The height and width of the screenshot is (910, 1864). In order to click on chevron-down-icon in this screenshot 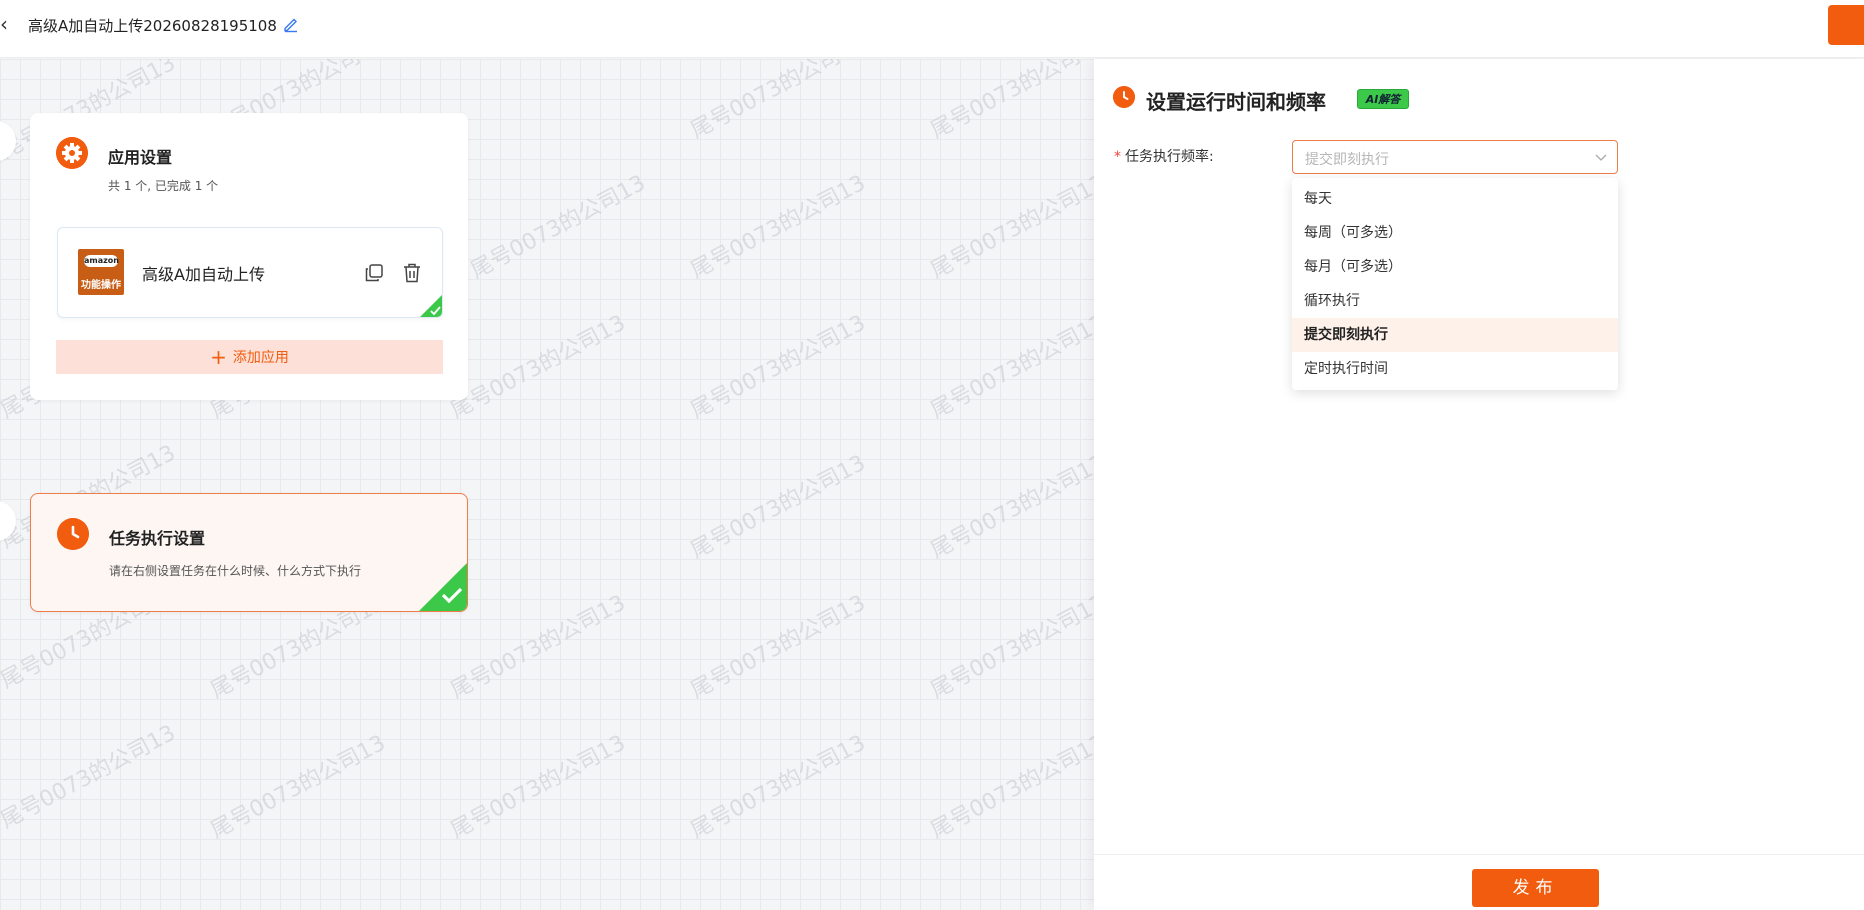, I will do `click(1601, 157)`.